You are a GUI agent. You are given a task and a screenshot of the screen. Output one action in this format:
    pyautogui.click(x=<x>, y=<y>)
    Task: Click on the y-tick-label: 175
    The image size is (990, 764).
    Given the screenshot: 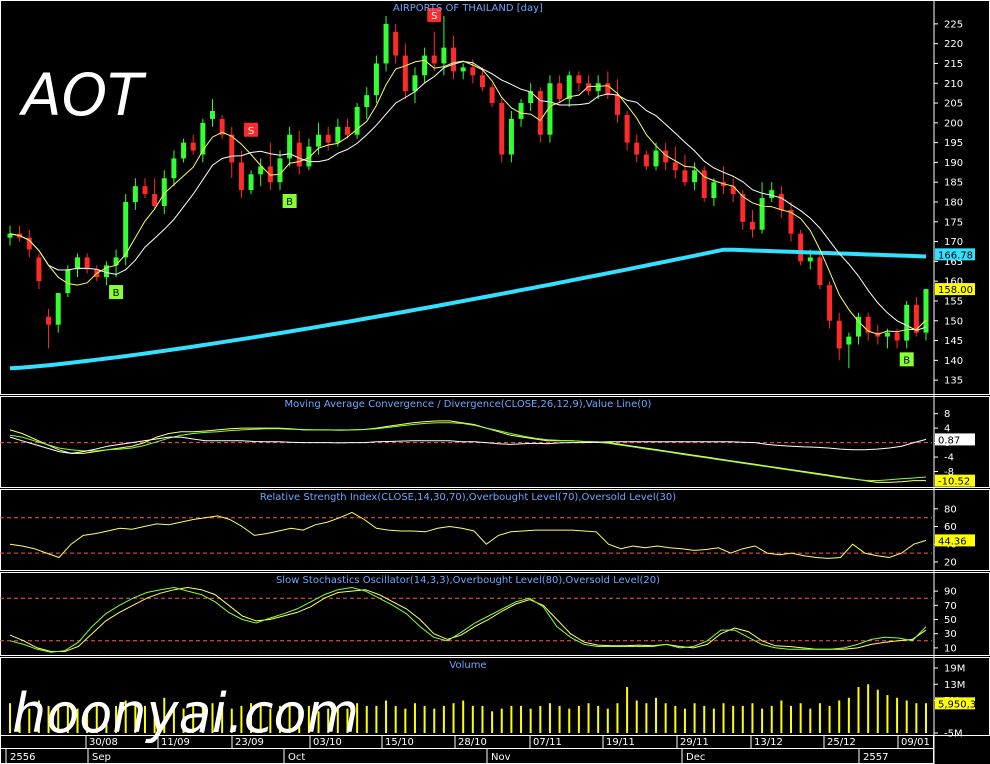 What is the action you would take?
    pyautogui.click(x=953, y=222)
    